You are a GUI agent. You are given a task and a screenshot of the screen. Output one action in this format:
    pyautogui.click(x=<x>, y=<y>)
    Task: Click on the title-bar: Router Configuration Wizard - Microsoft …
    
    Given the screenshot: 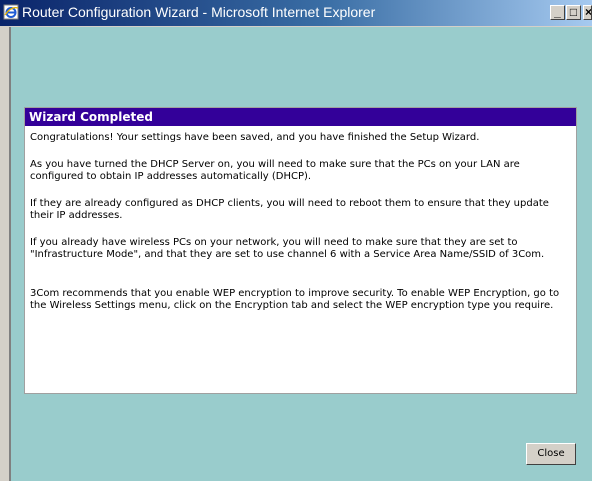 What is the action you would take?
    pyautogui.click(x=296, y=13)
    